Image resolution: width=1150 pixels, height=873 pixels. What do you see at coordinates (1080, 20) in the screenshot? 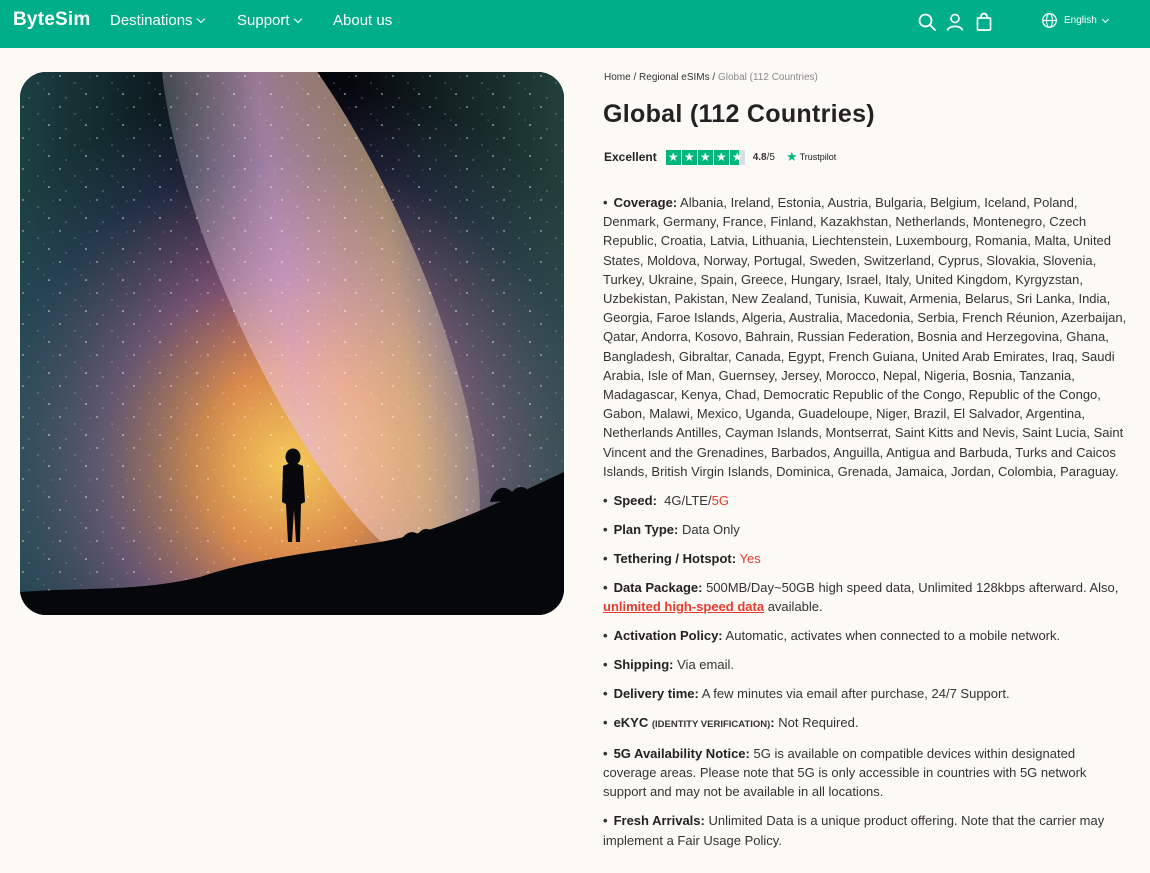
I see `language-label: English` at bounding box center [1080, 20].